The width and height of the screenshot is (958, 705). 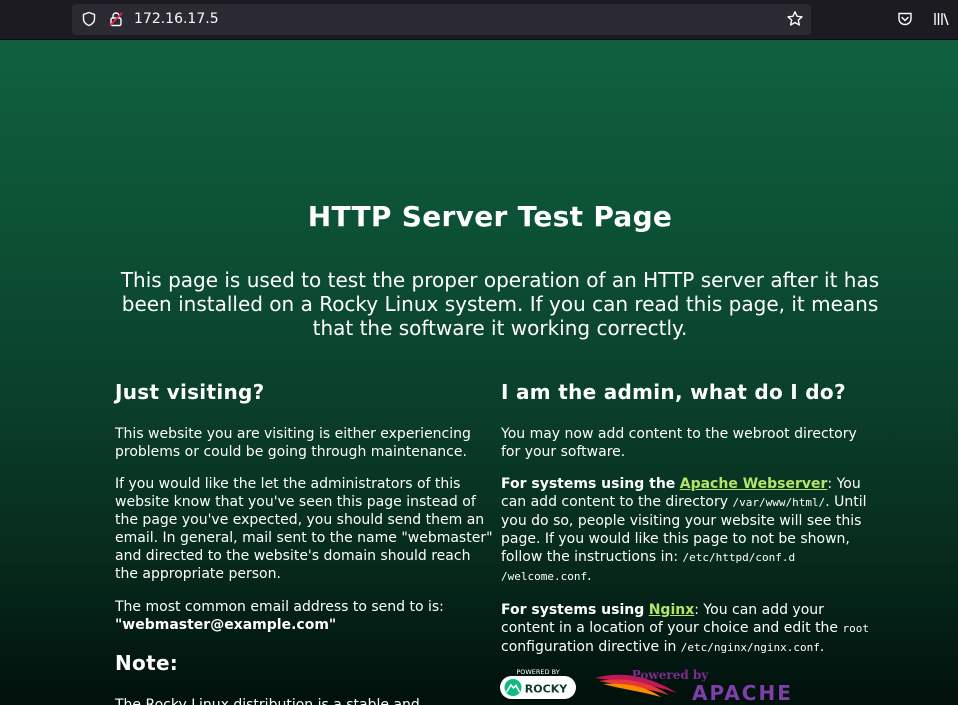 What do you see at coordinates (856, 628) in the screenshot?
I see `nginx-root-directive: root` at bounding box center [856, 628].